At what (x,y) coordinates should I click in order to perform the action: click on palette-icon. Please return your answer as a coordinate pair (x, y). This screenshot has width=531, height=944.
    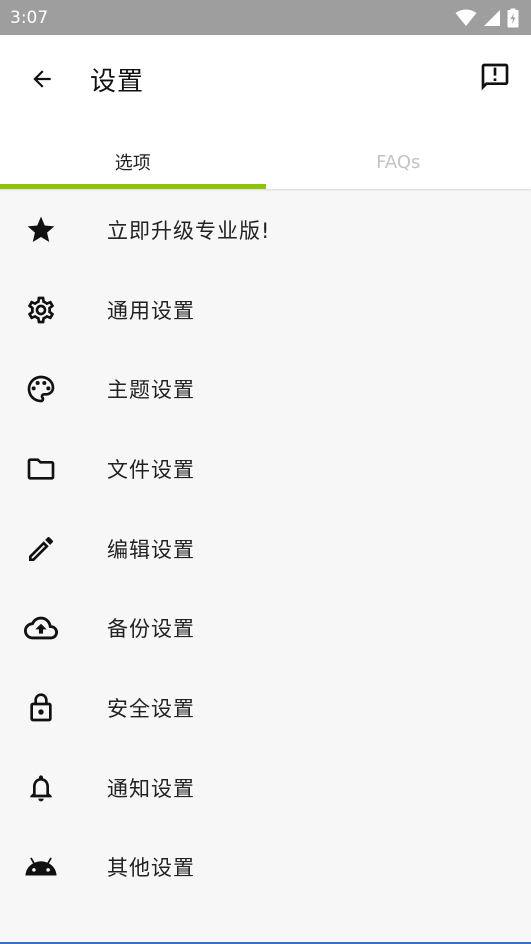
    Looking at the image, I should click on (41, 389).